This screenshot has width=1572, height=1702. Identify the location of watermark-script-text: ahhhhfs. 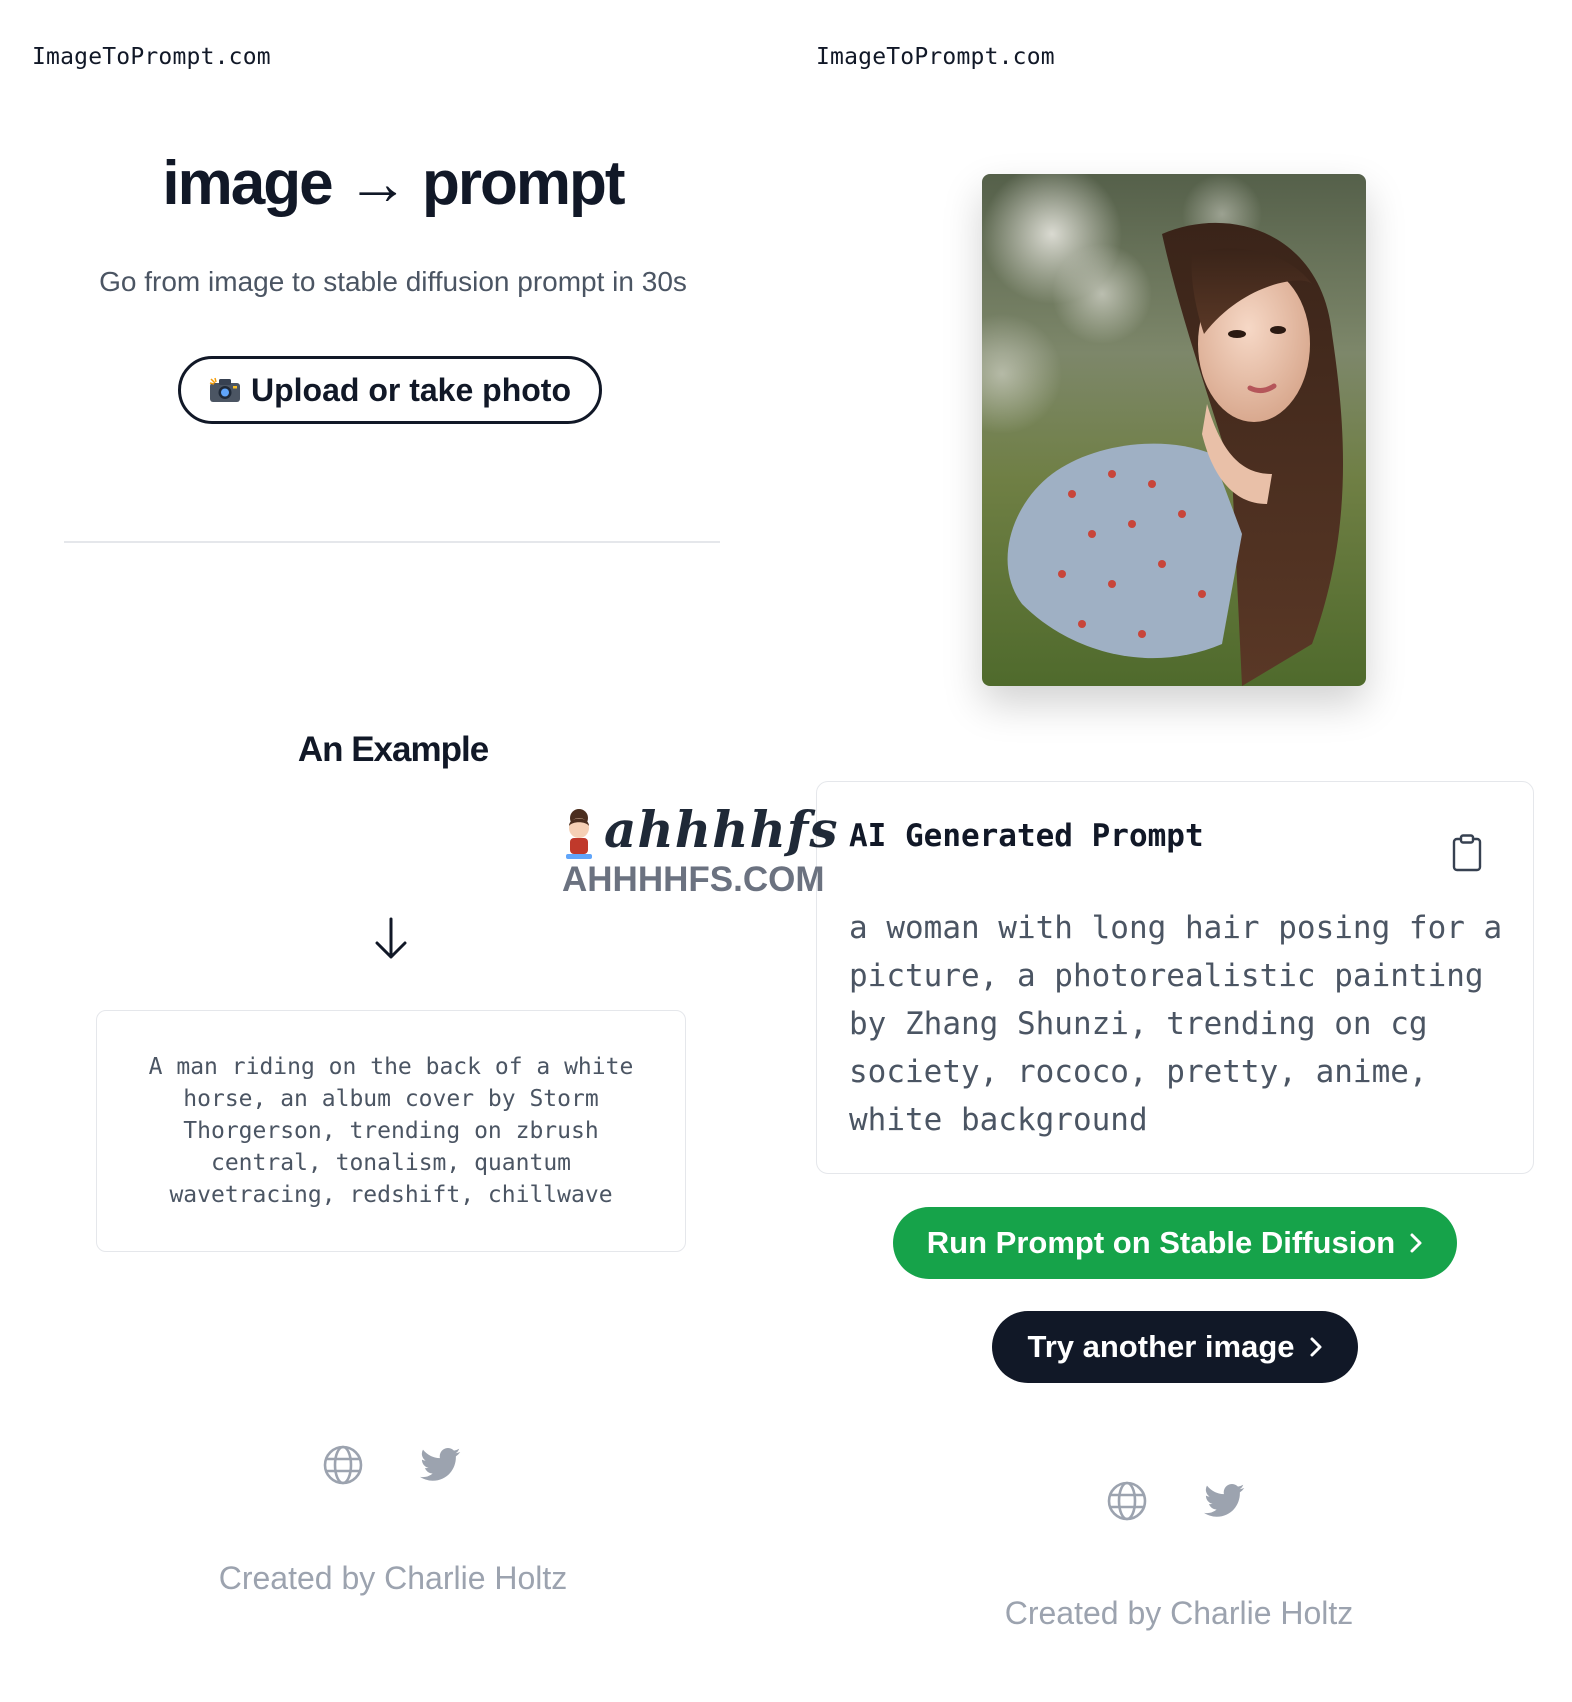
(721, 829).